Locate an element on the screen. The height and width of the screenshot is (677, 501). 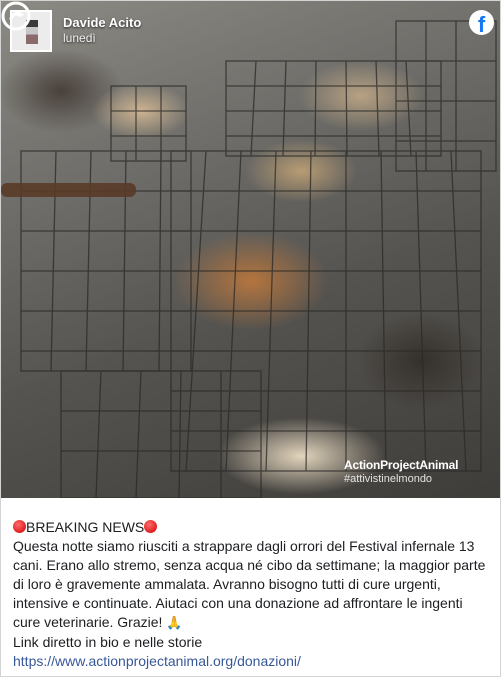
caption-headline-line: BREAKING NEWS is located at coordinates (252, 527).